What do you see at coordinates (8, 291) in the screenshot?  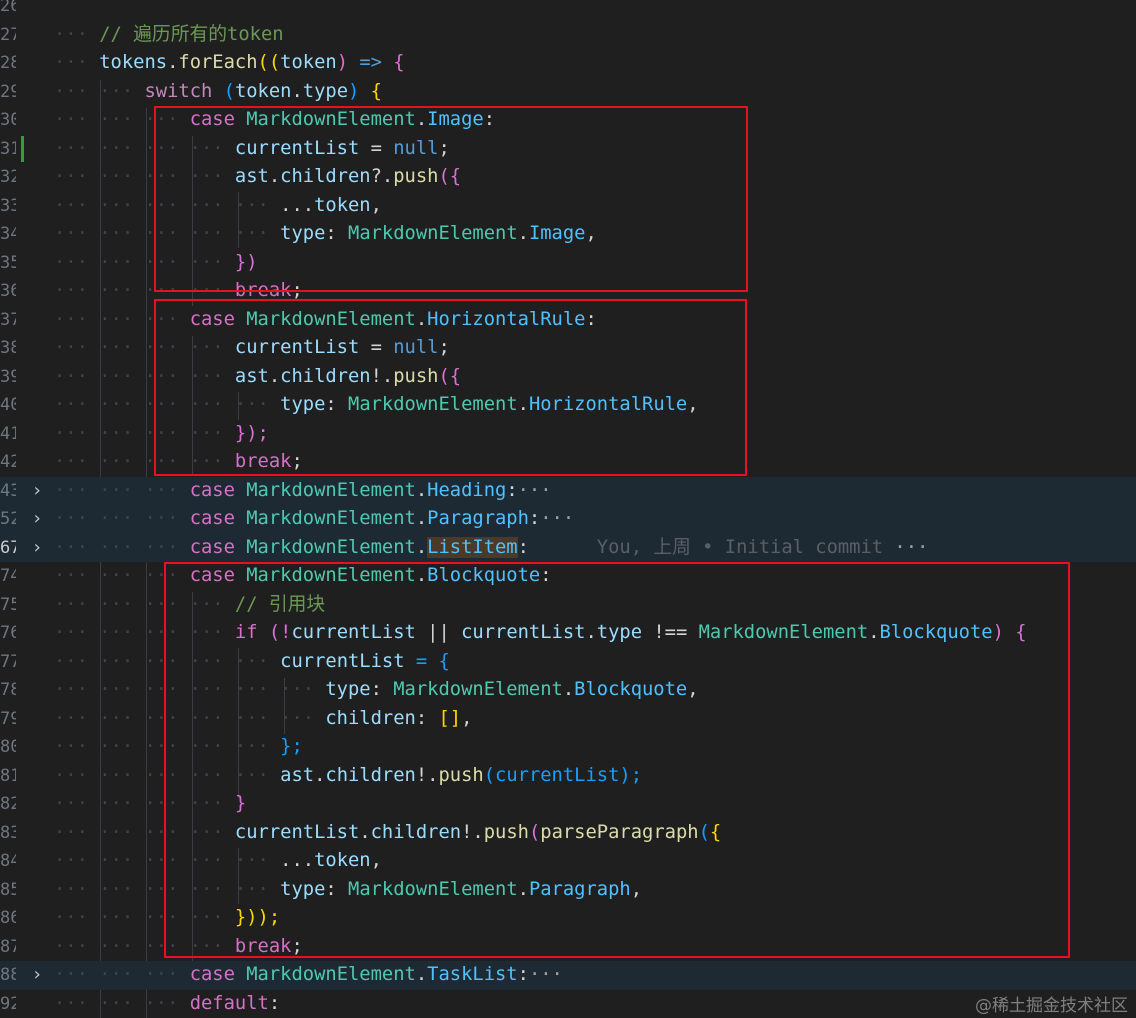 I see `line-number: 36` at bounding box center [8, 291].